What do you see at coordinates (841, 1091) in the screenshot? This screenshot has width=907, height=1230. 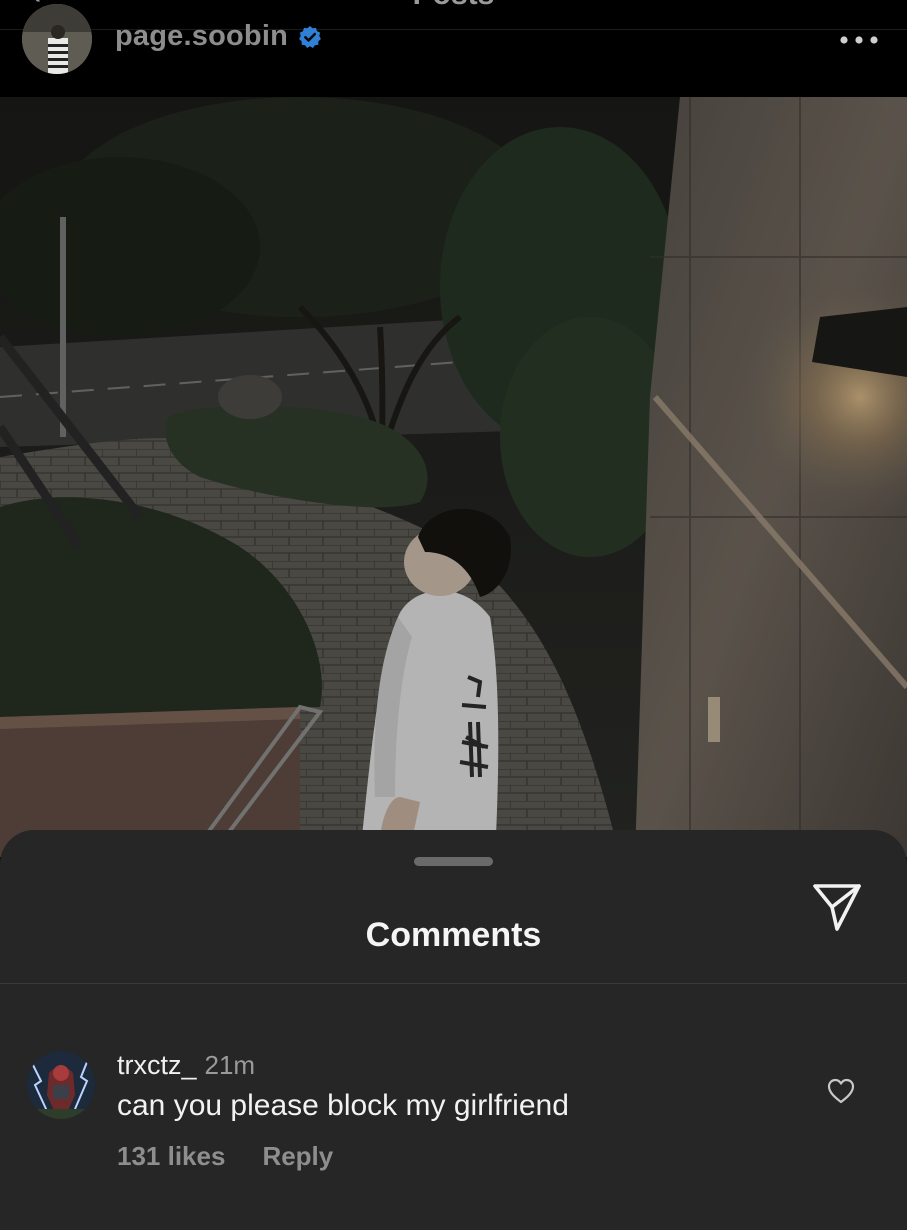 I see `heart-outline-icon` at bounding box center [841, 1091].